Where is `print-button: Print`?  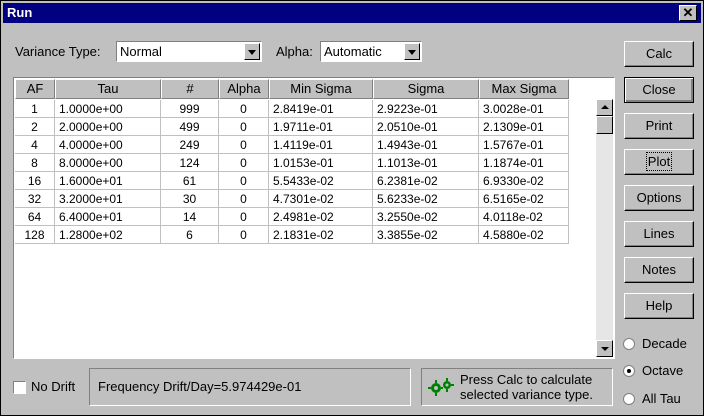 print-button: Print is located at coordinates (659, 126).